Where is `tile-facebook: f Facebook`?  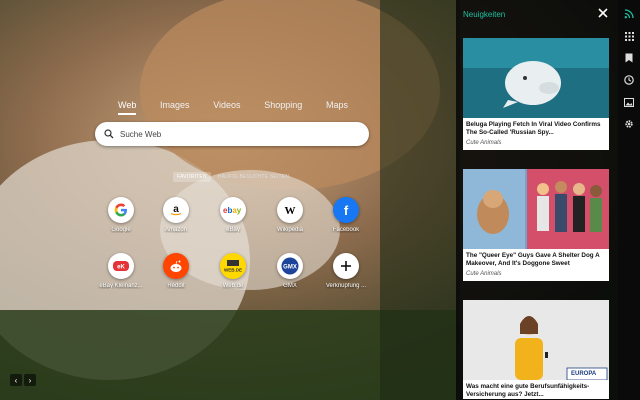 tile-facebook: f Facebook is located at coordinates (346, 215).